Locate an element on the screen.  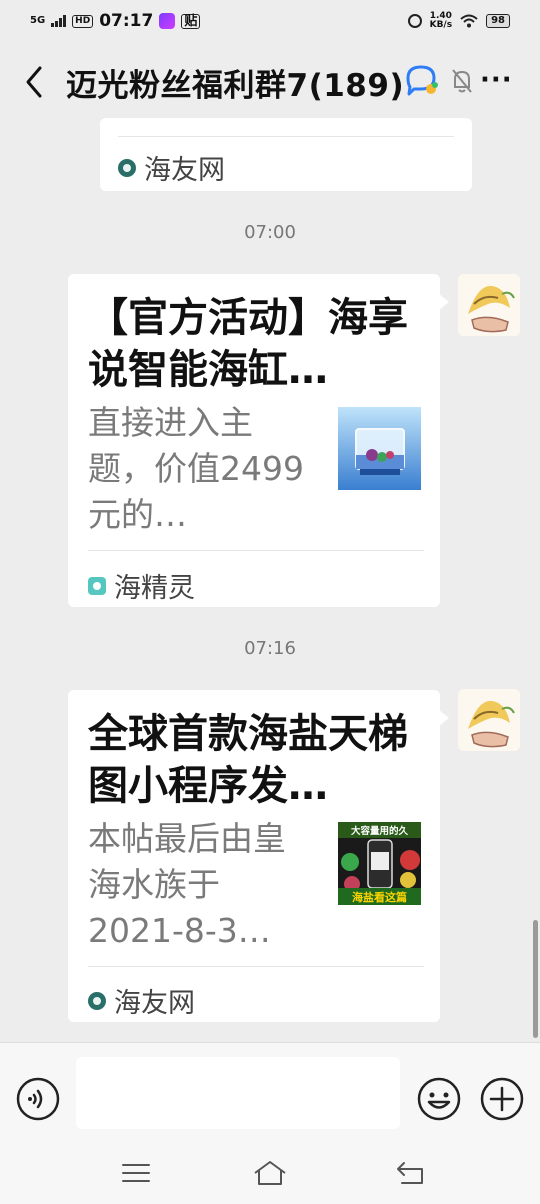
message-timestamp: 07:16 is located at coordinates (270, 648).